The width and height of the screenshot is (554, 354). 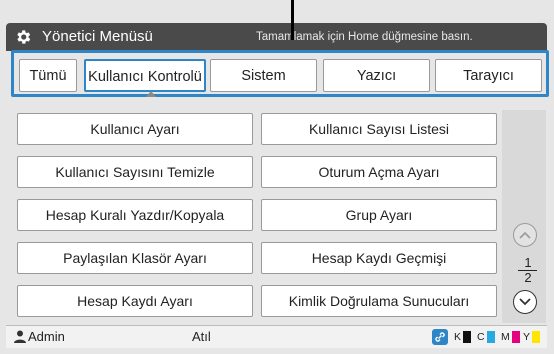 What do you see at coordinates (510, 337) in the screenshot?
I see `ink-m: M` at bounding box center [510, 337].